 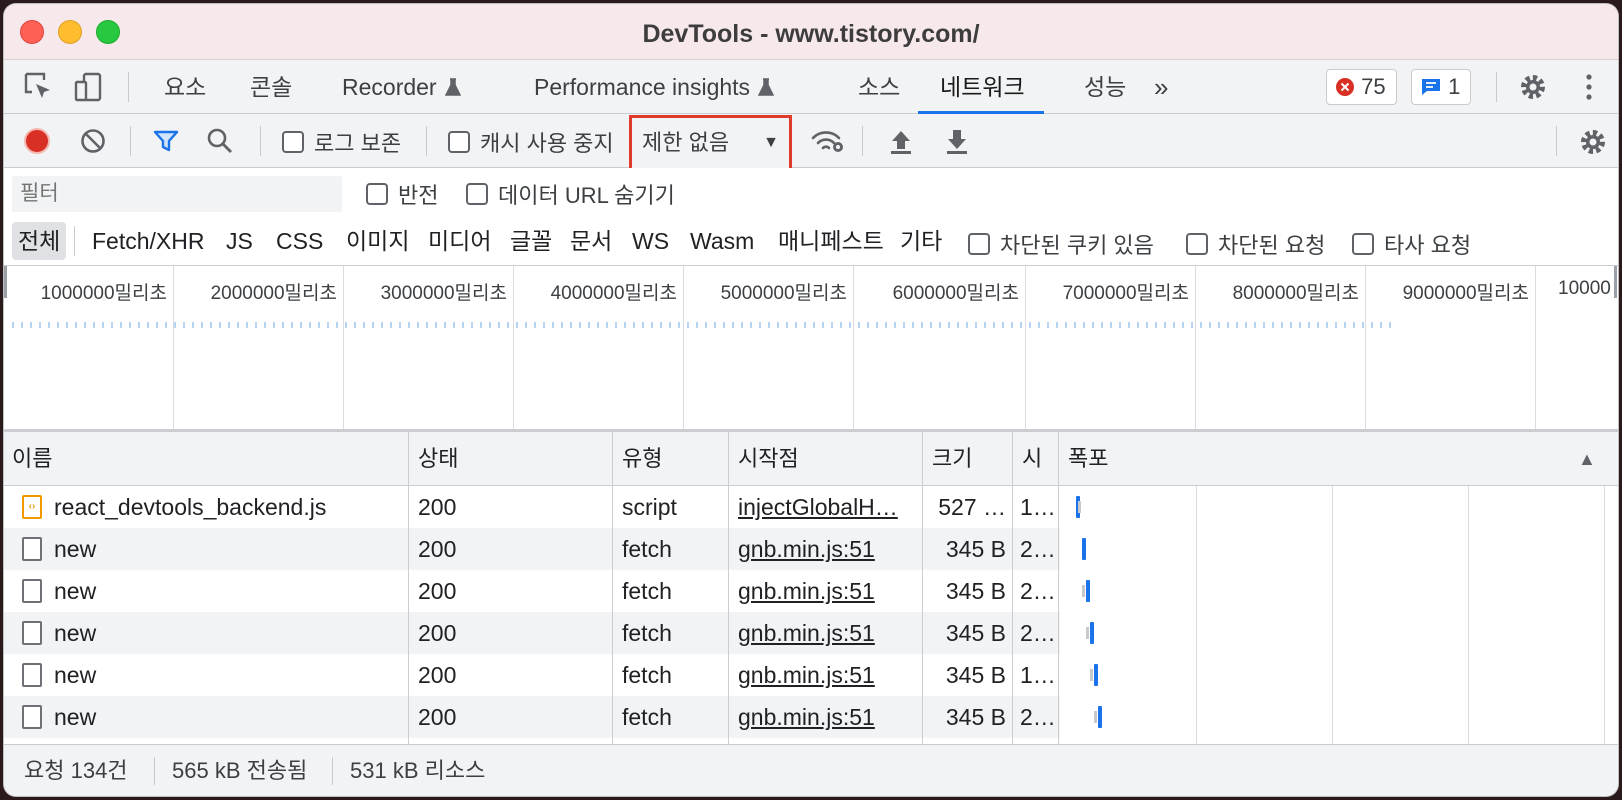 I want to click on waterfall-area, so click(x=1342, y=615).